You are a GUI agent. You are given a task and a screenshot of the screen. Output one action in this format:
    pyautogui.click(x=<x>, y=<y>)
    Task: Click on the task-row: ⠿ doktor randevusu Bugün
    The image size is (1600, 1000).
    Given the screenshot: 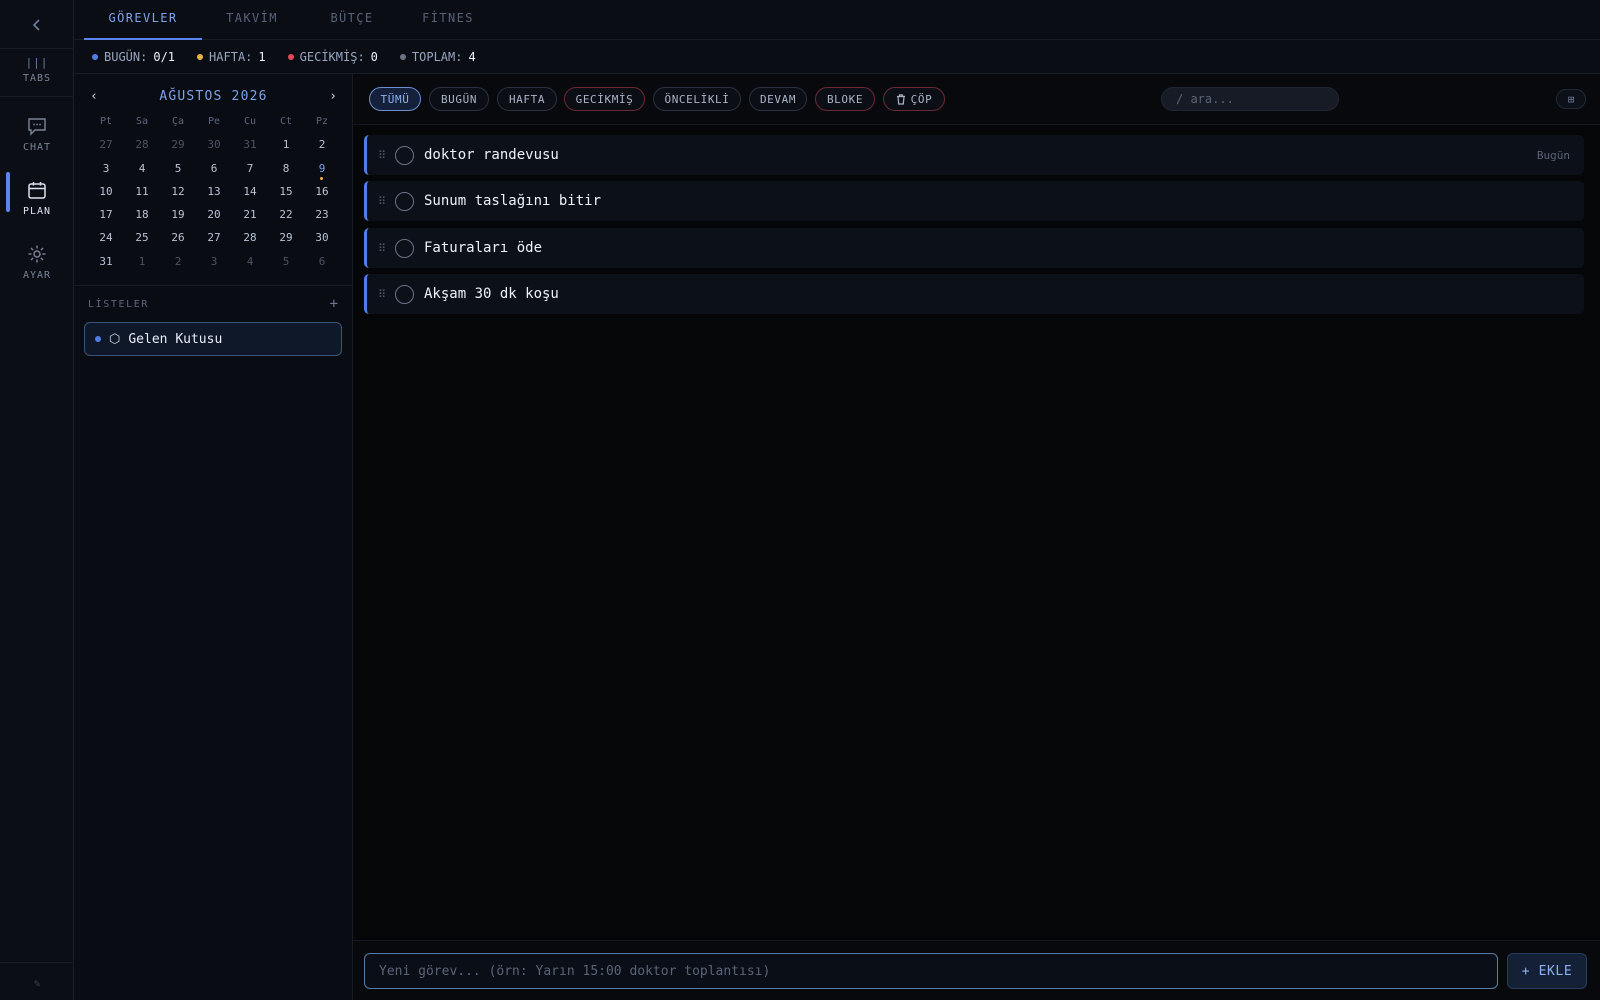 What is the action you would take?
    pyautogui.click(x=974, y=155)
    